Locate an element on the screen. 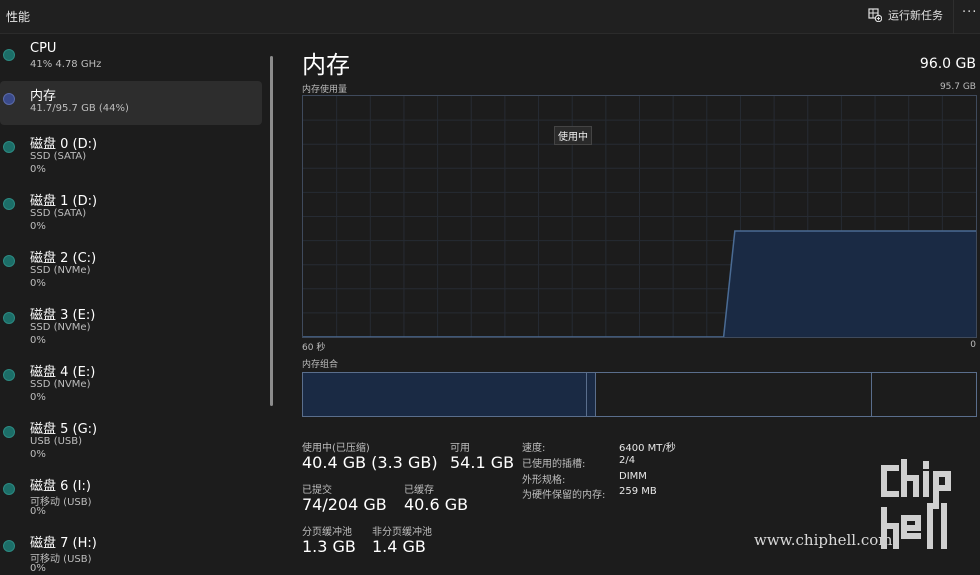  sidebar-item: 磁盘 4 (E:) SSD (NVMe) 0% is located at coordinates (131, 380).